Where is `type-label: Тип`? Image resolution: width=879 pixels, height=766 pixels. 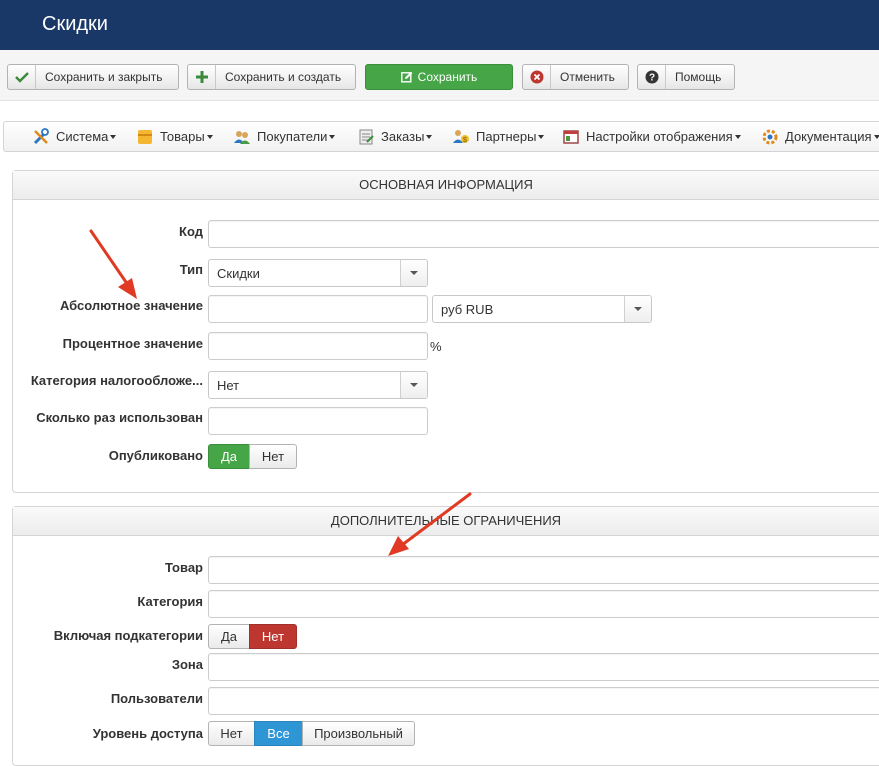 type-label: Тип is located at coordinates (191, 269).